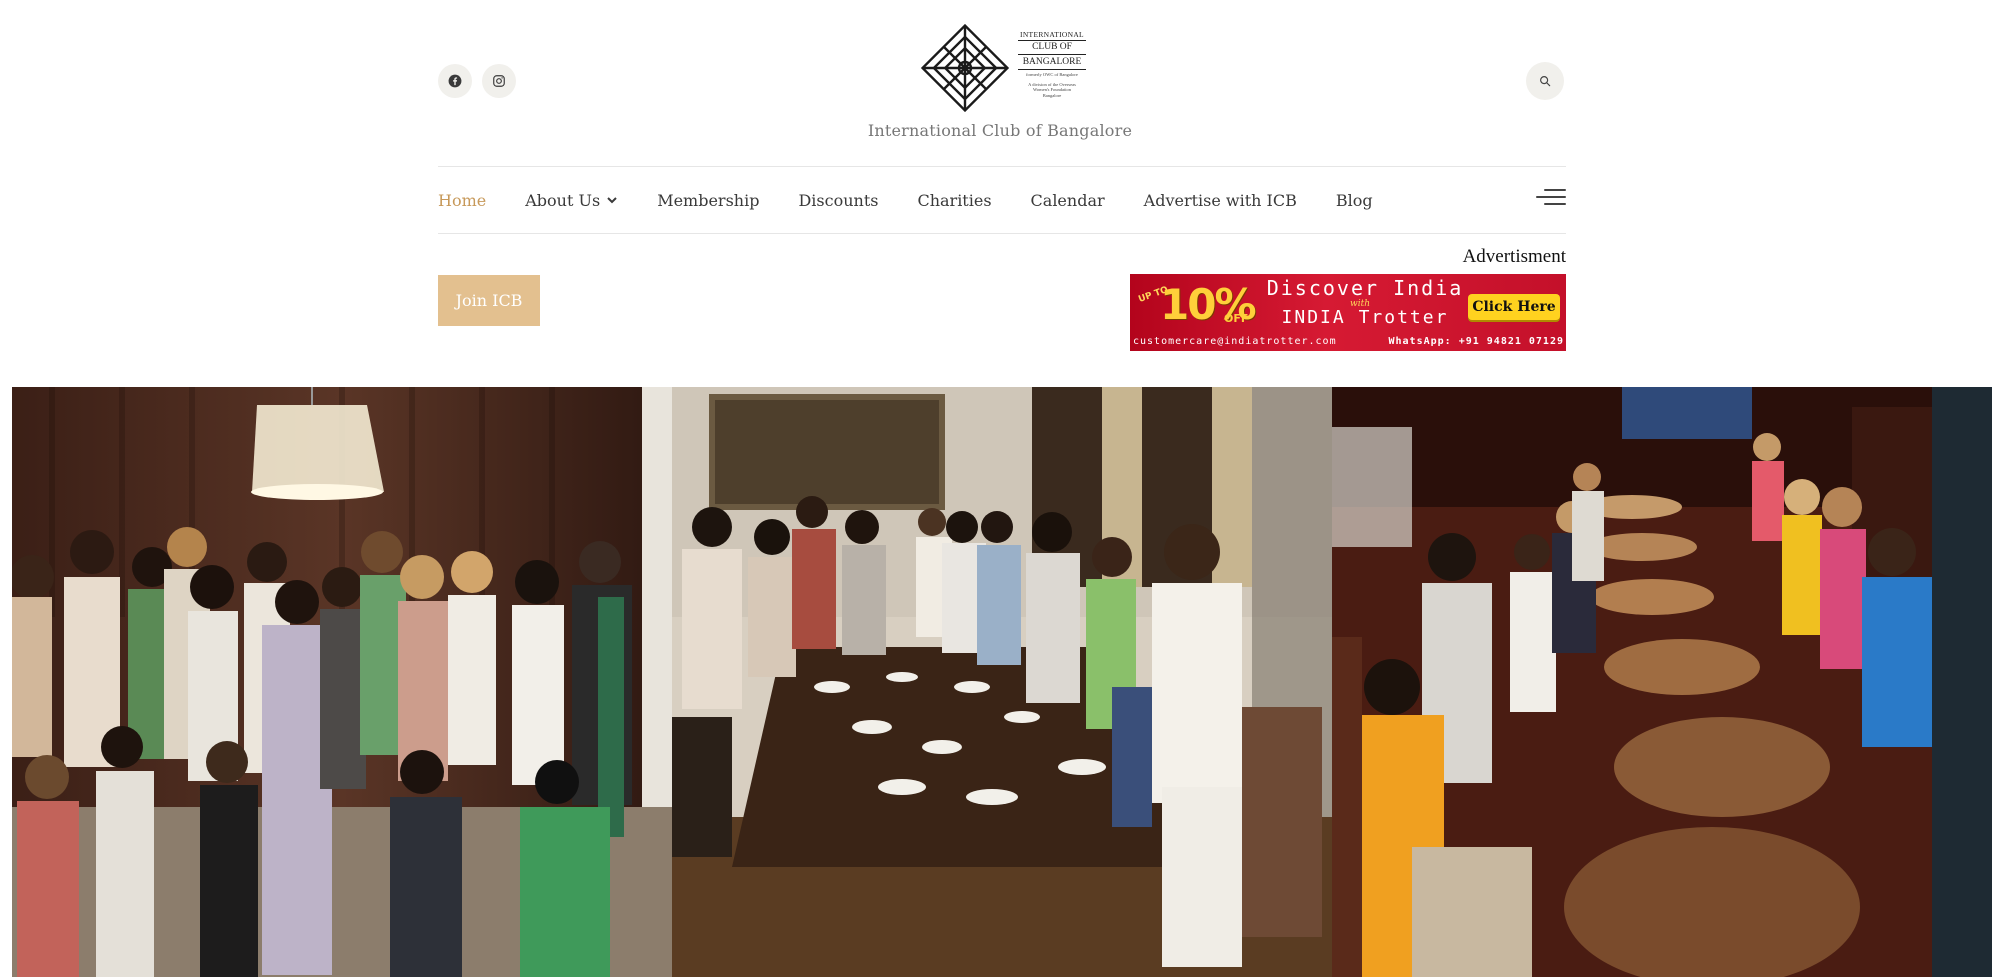  Describe the element at coordinates (1514, 307) in the screenshot. I see `ad-click-here-button: Click Here` at that location.